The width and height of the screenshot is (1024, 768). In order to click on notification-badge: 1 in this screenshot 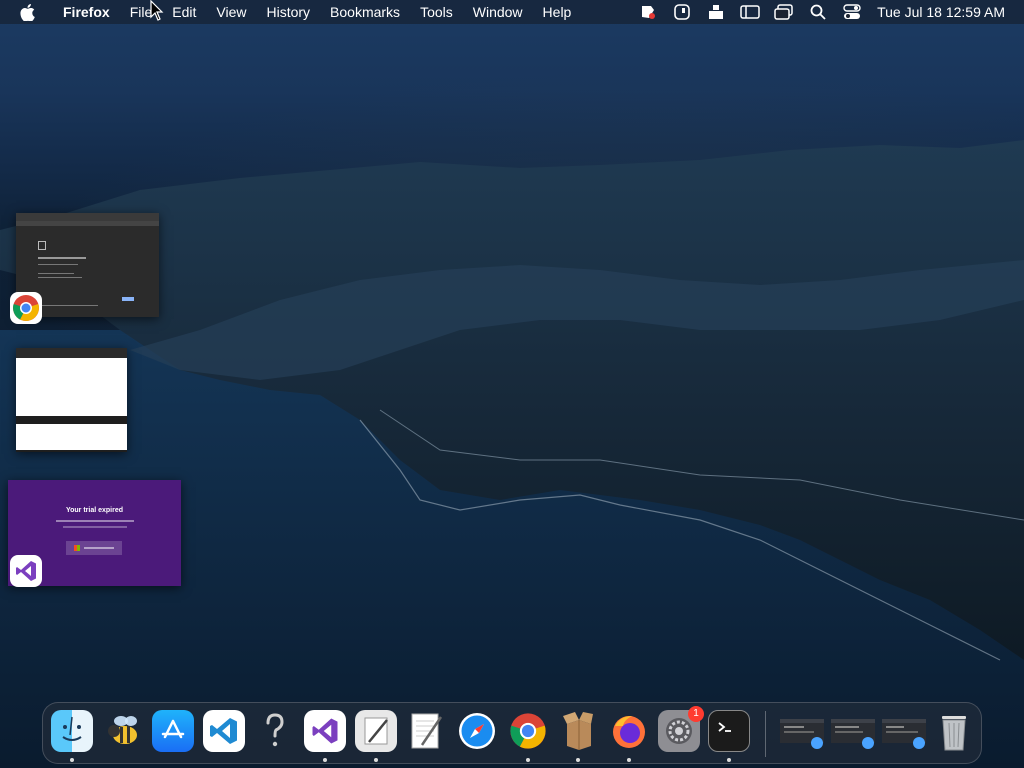, I will do `click(696, 714)`.